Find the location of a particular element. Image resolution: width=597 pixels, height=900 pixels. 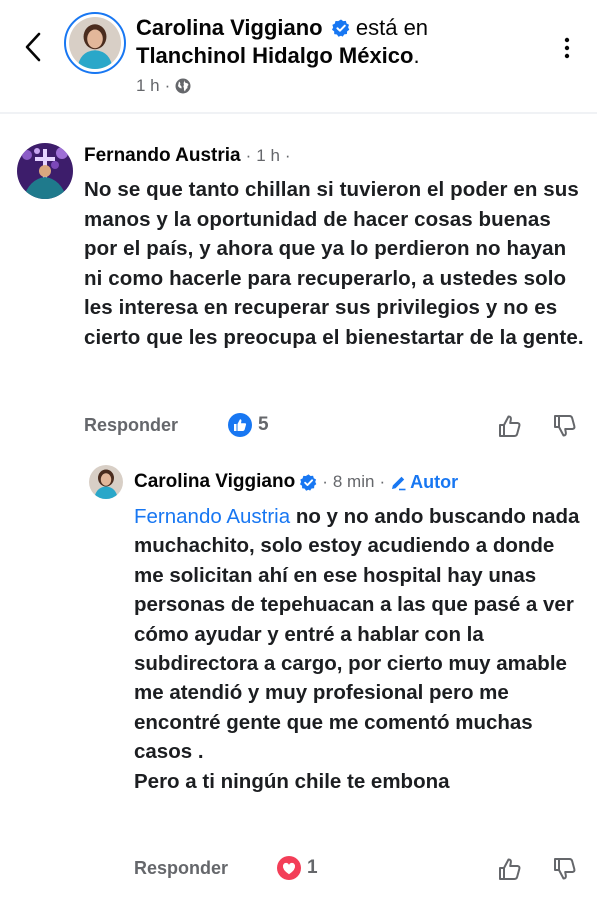

commenter-name: Fernando Austria is located at coordinates (162, 156).